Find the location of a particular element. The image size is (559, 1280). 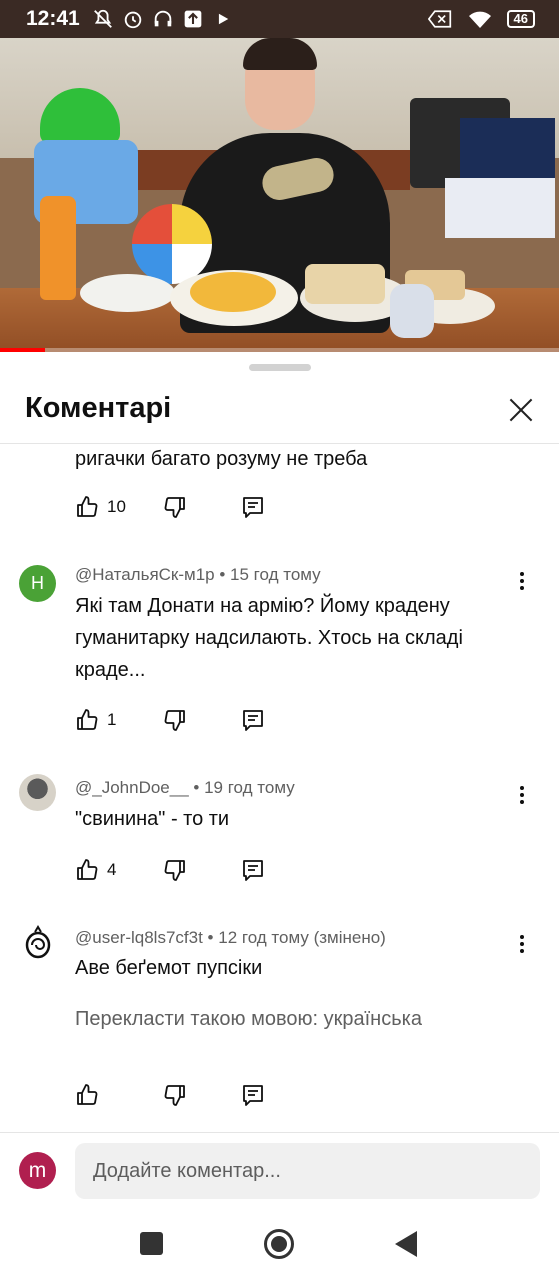

comment-meta: @_JohnDoe__ • 19 год тому is located at coordinates (185, 788).